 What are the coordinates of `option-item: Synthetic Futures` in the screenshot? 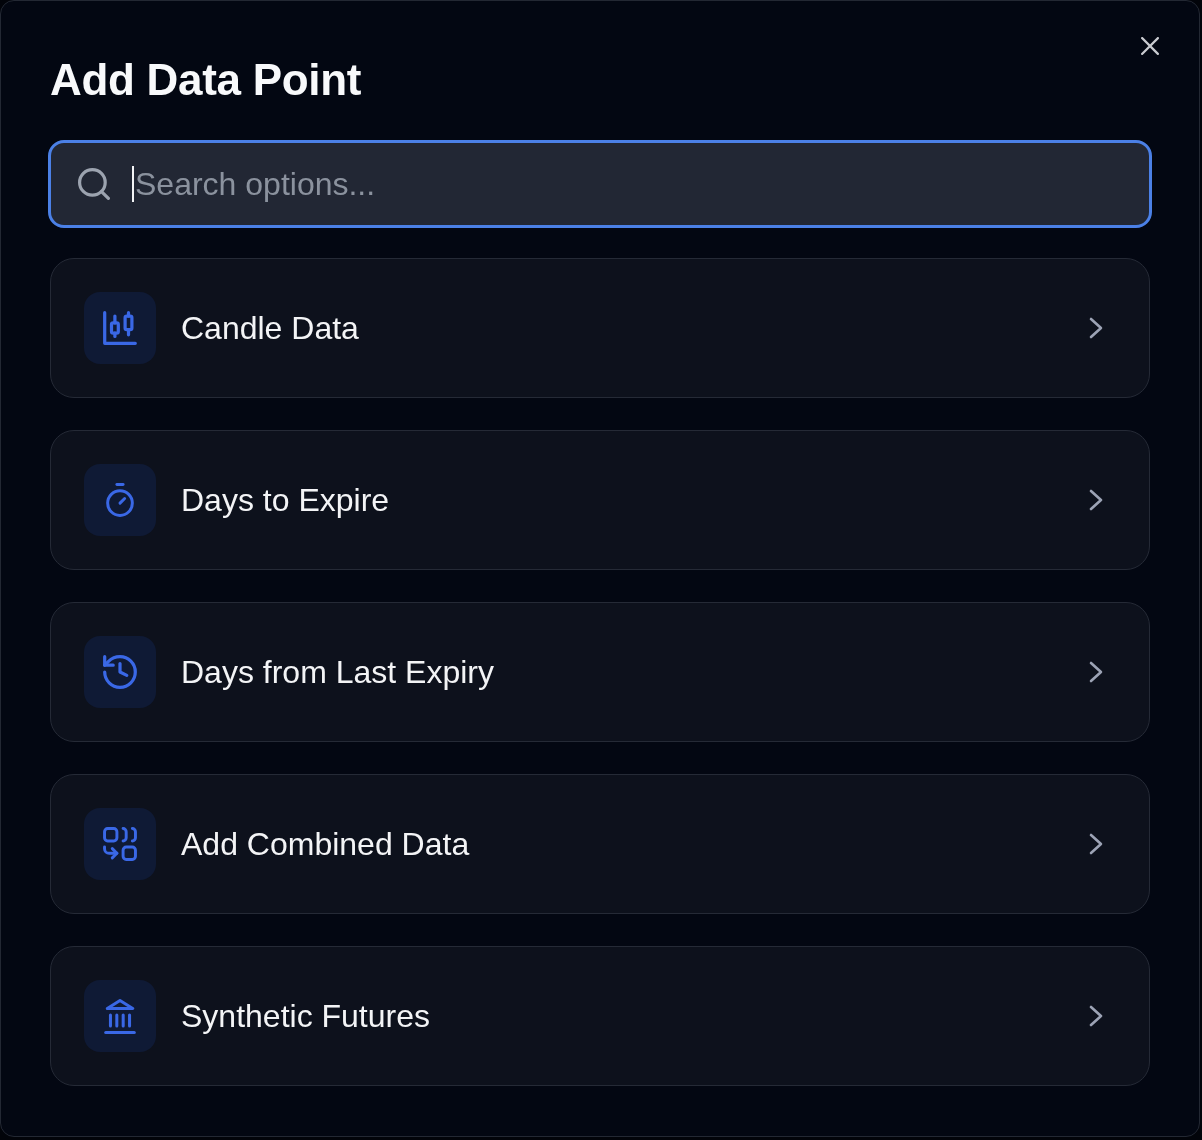 It's located at (600, 1016).